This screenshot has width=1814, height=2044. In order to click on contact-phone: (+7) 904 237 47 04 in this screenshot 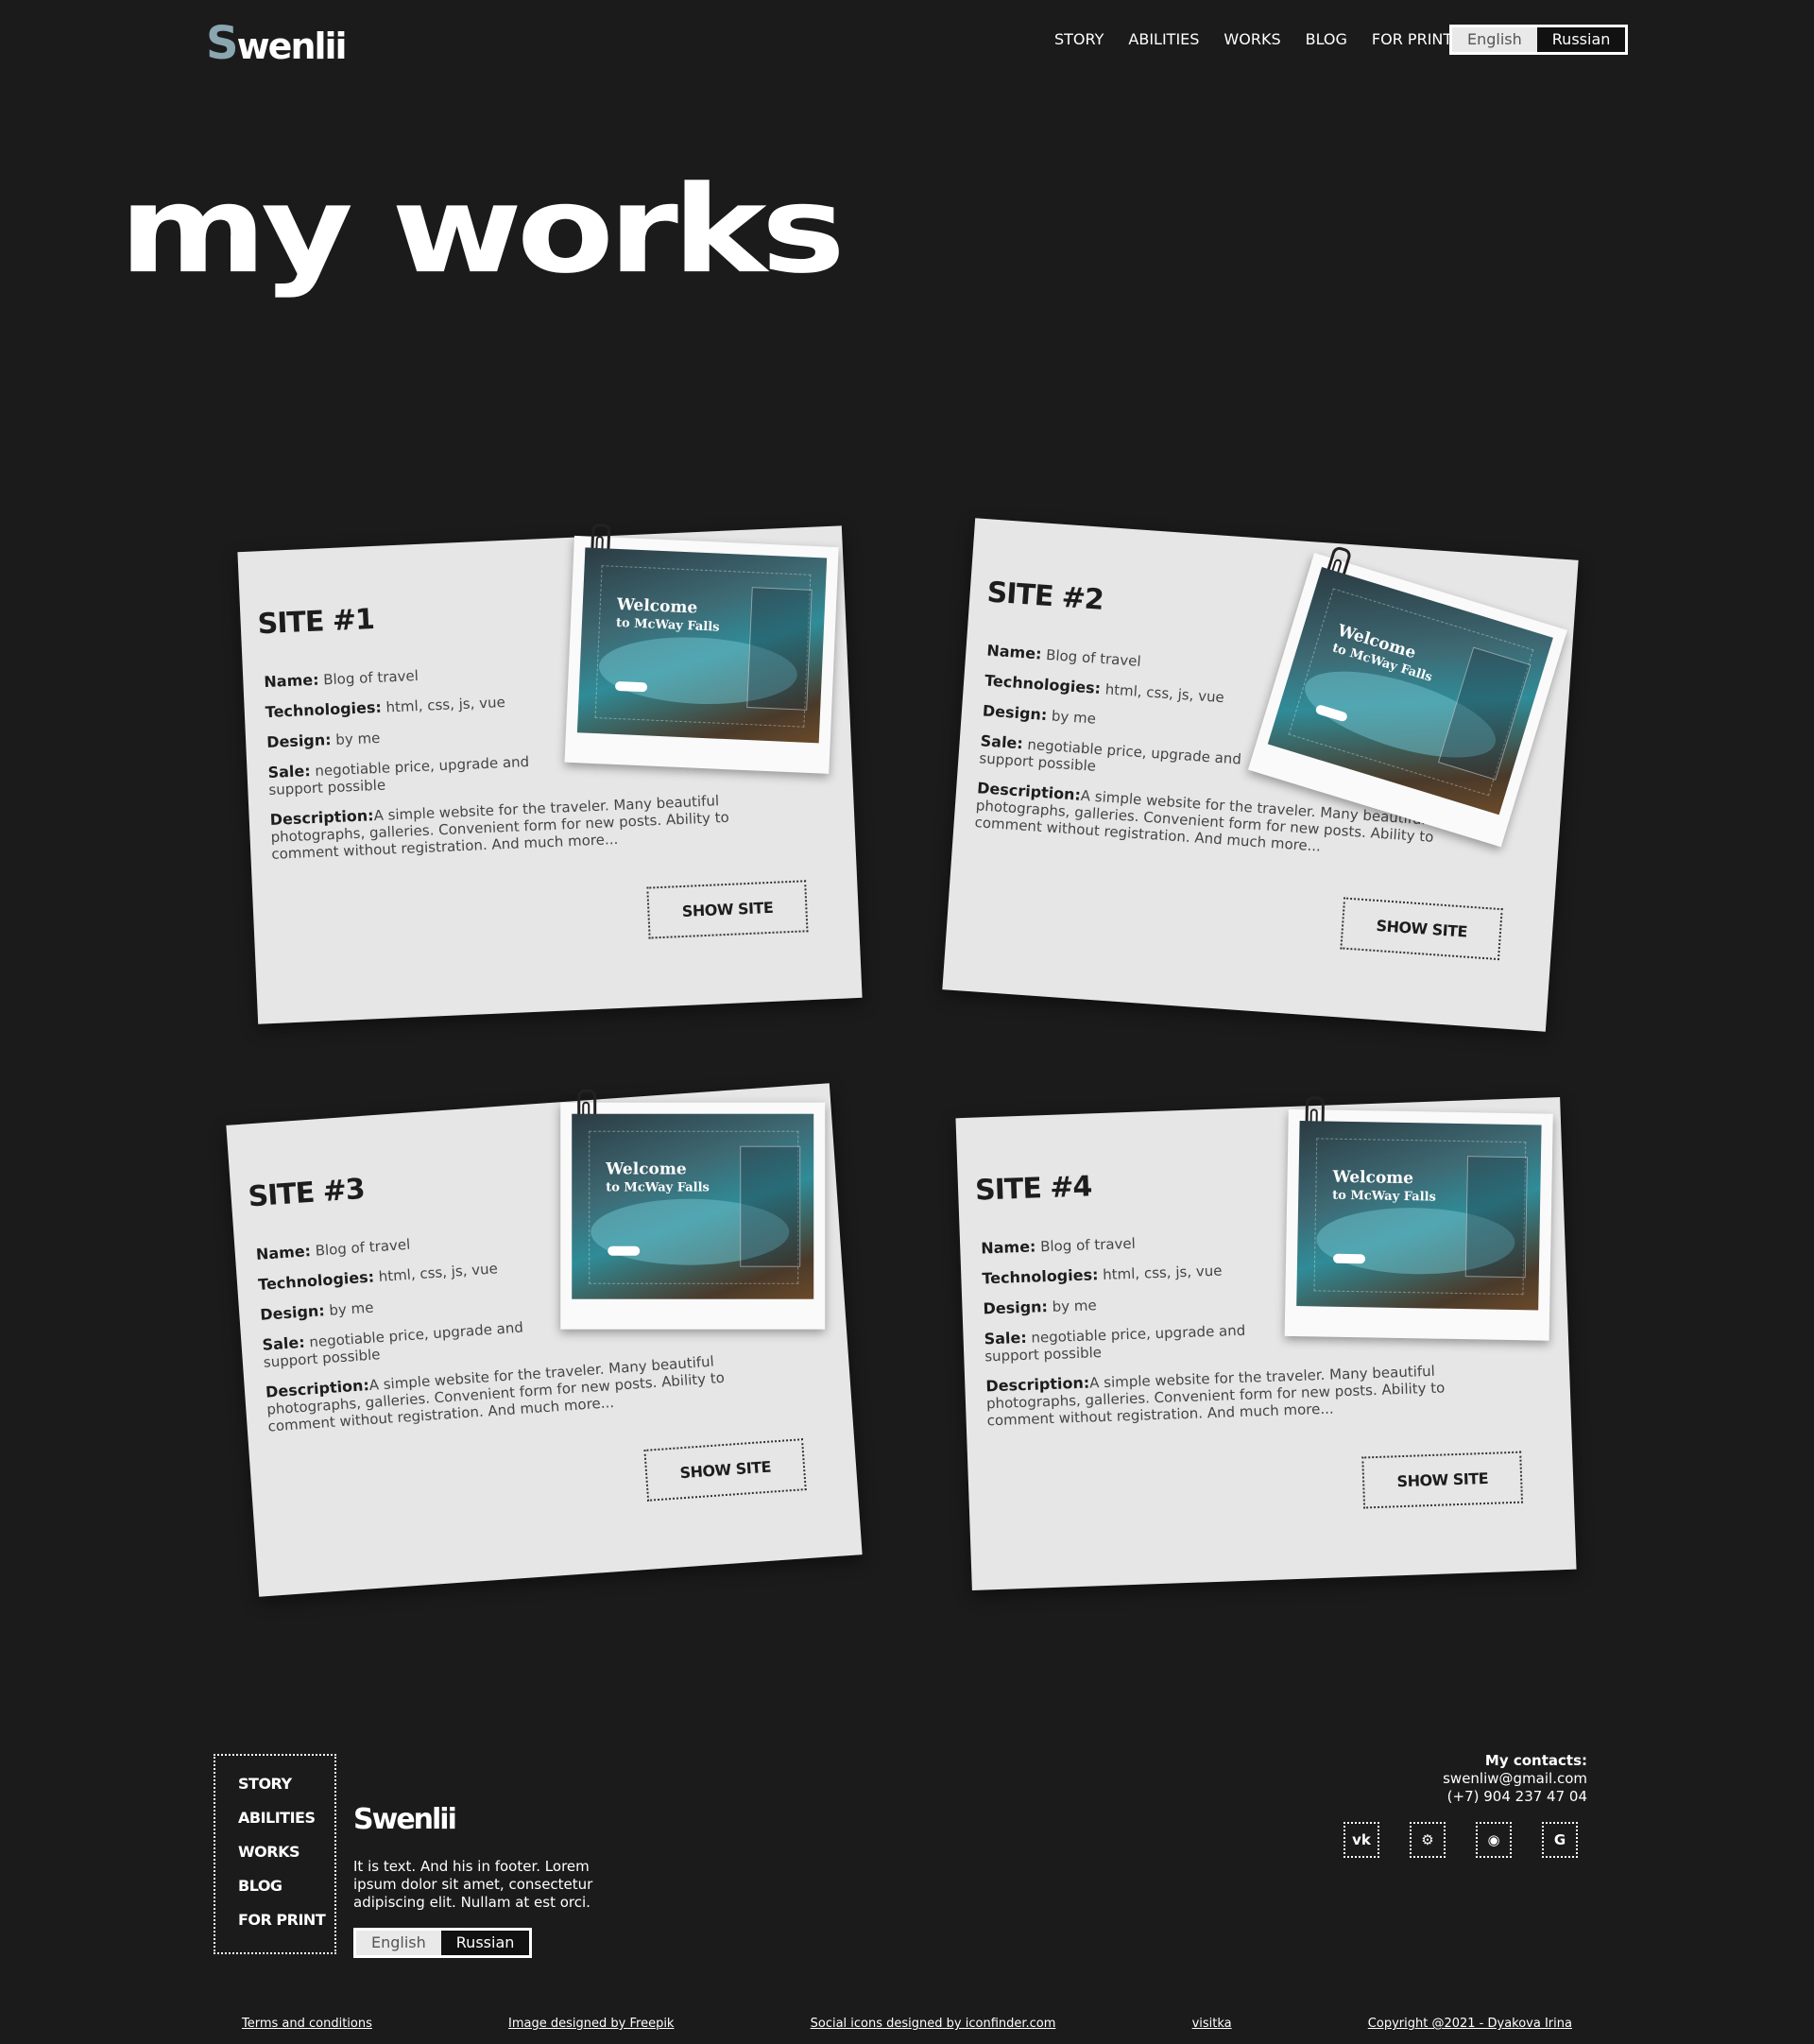, I will do `click(1515, 1797)`.